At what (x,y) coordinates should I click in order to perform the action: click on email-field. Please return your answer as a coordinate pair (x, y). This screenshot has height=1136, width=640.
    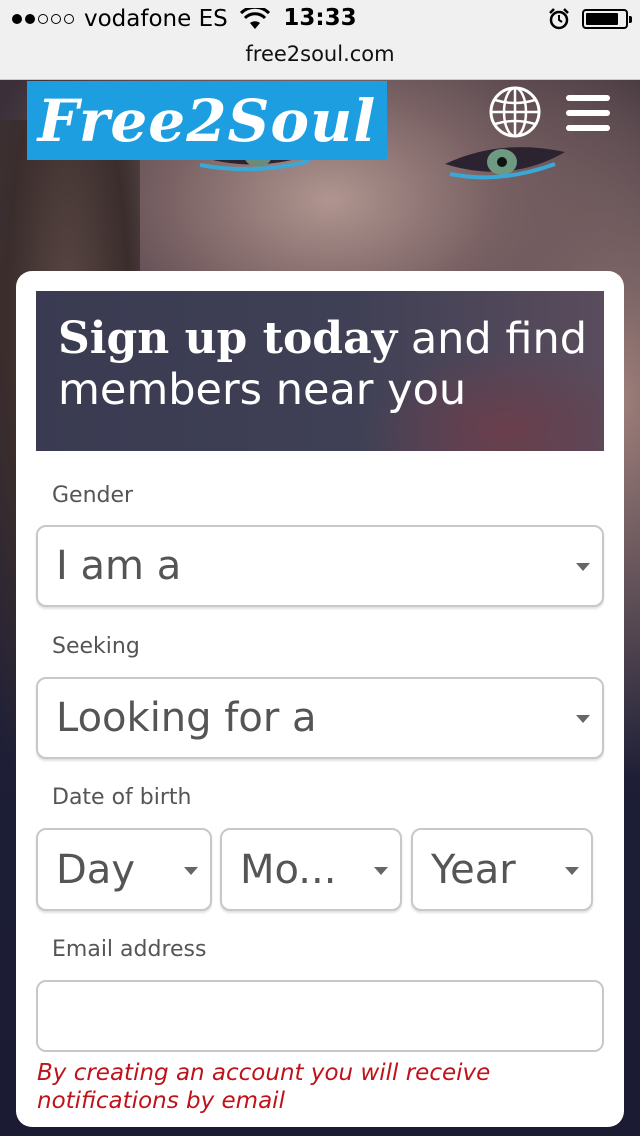
    Looking at the image, I should click on (320, 1016).